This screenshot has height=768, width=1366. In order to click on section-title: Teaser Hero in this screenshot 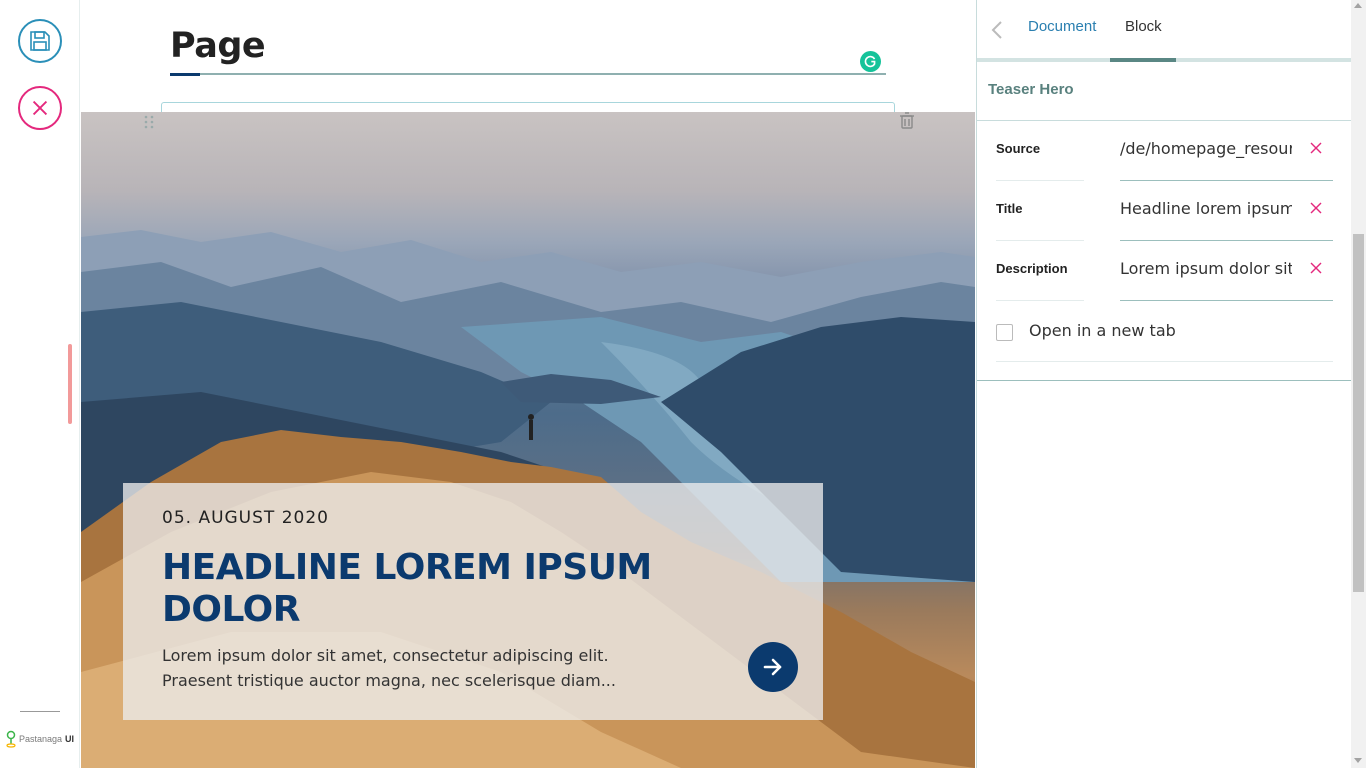, I will do `click(1031, 89)`.